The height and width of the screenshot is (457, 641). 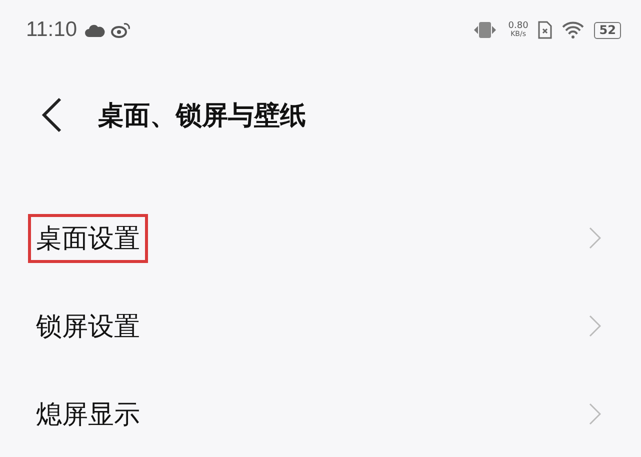 What do you see at coordinates (51, 30) in the screenshot?
I see `clock: 11:10` at bounding box center [51, 30].